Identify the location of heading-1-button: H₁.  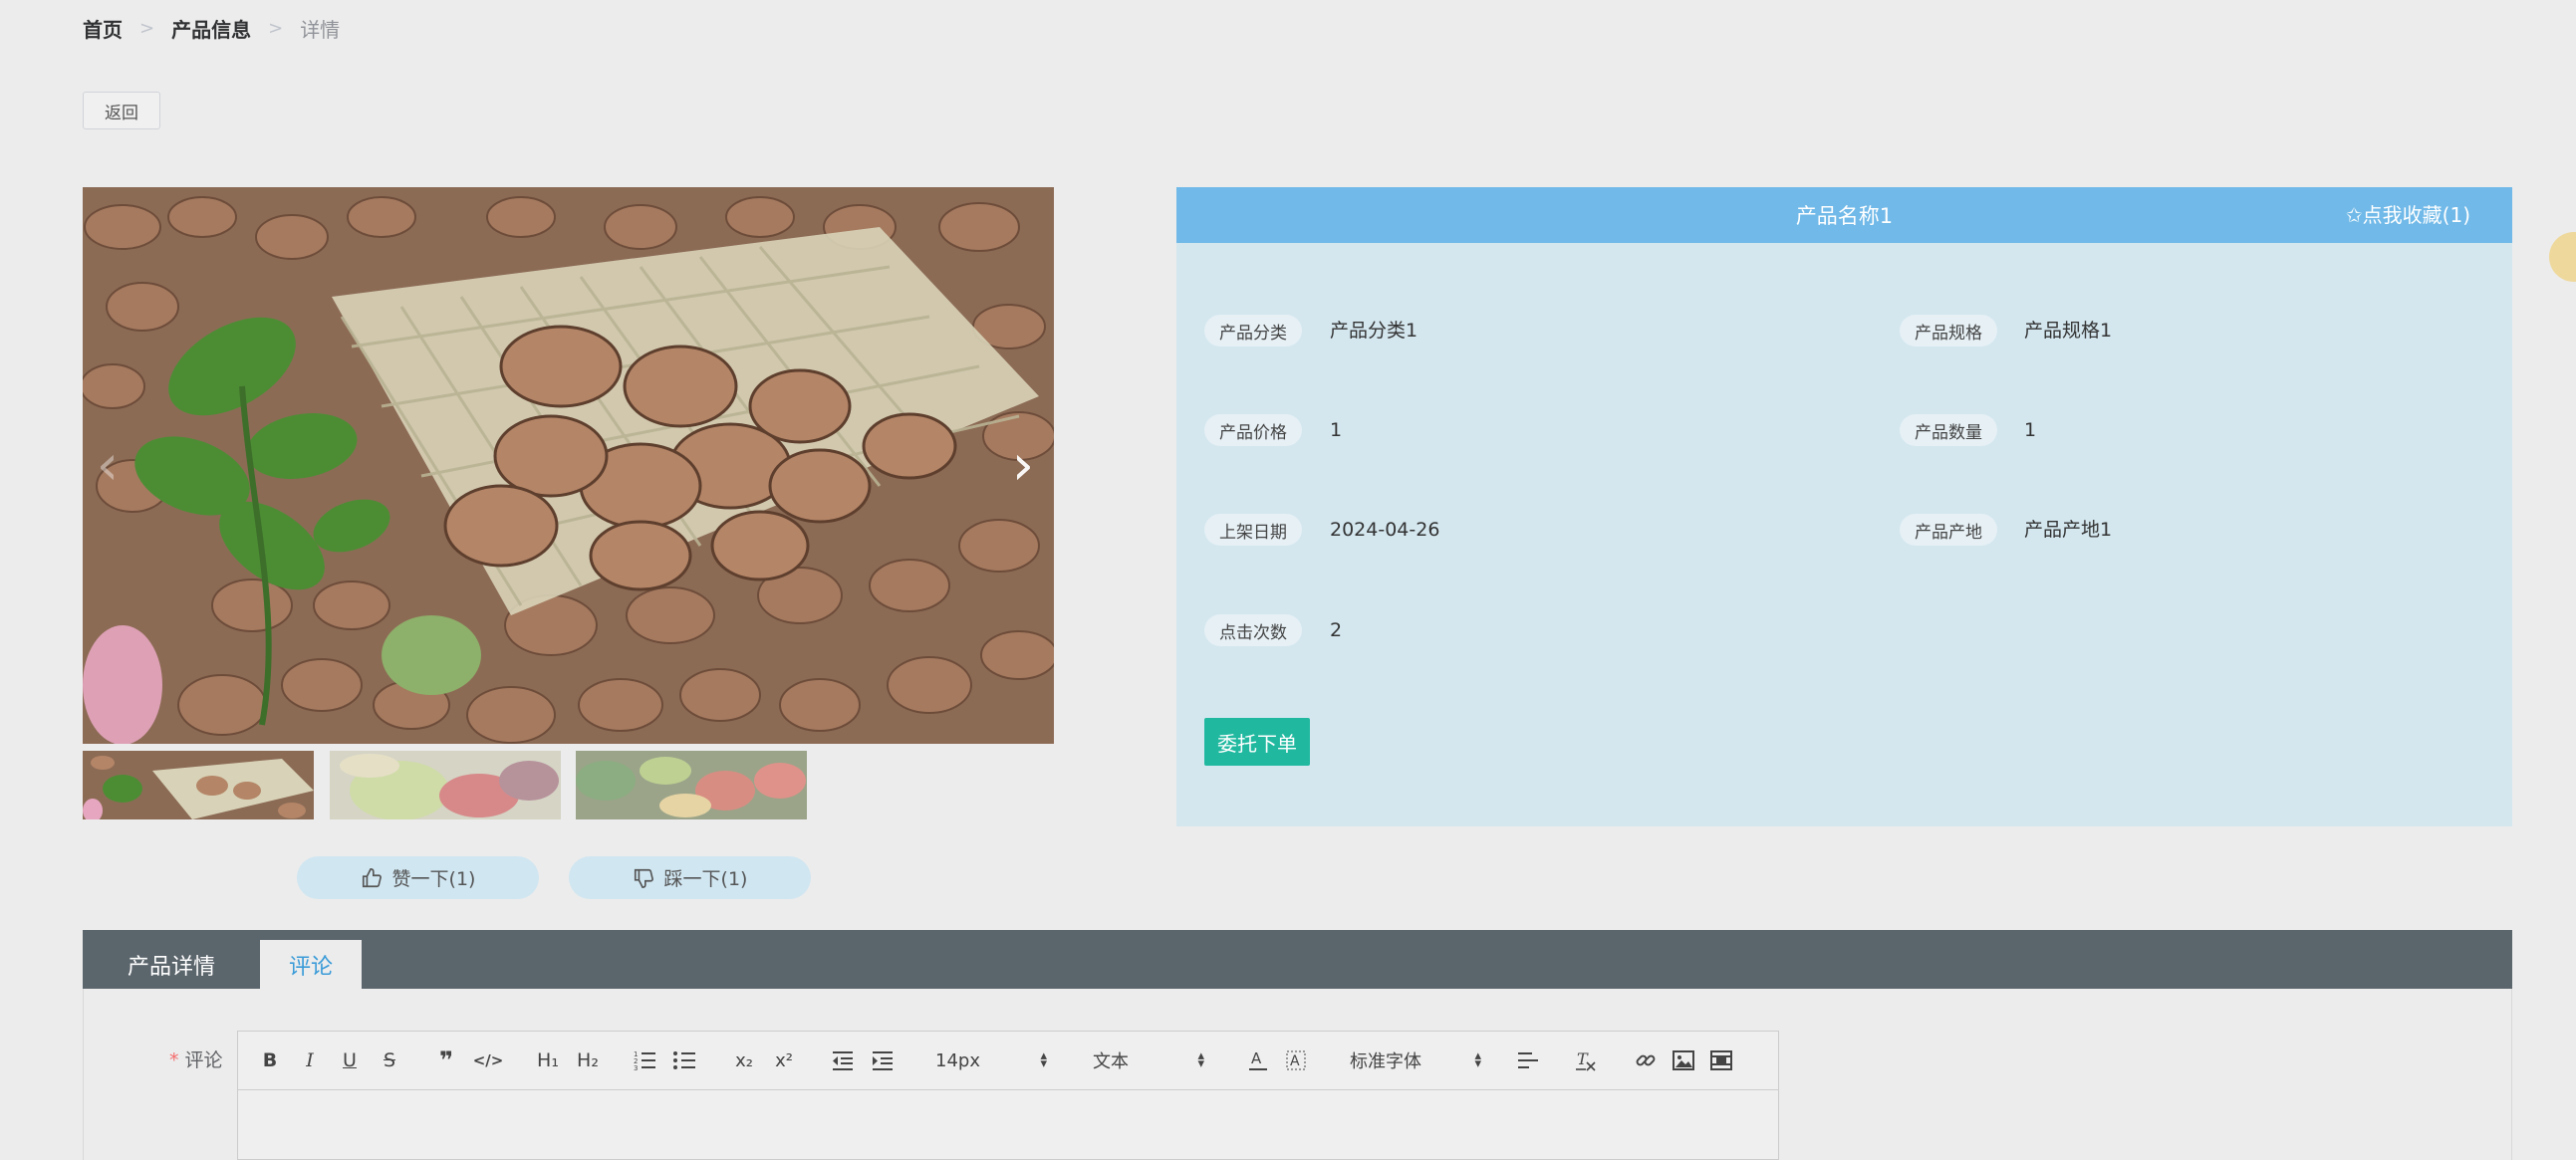
(548, 1060).